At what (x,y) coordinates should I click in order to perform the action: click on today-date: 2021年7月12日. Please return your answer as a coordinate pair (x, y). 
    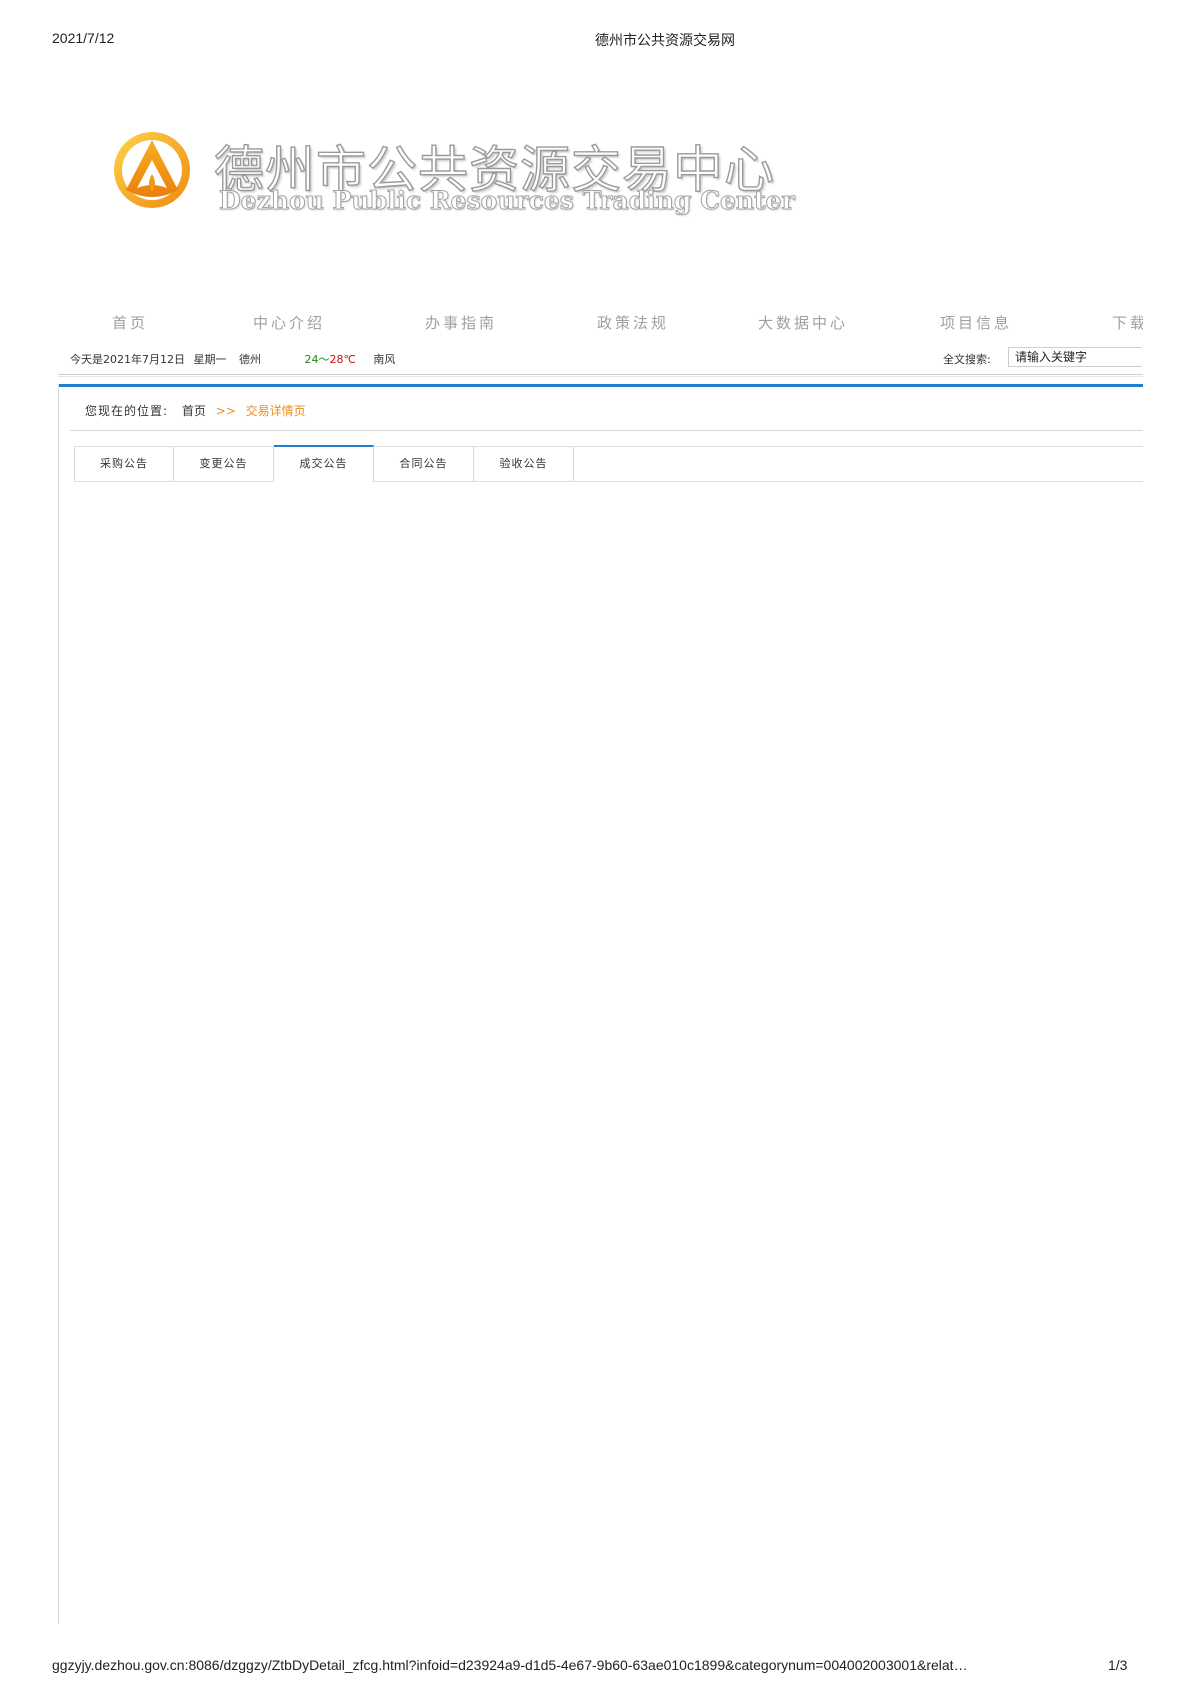
    Looking at the image, I should click on (144, 359).